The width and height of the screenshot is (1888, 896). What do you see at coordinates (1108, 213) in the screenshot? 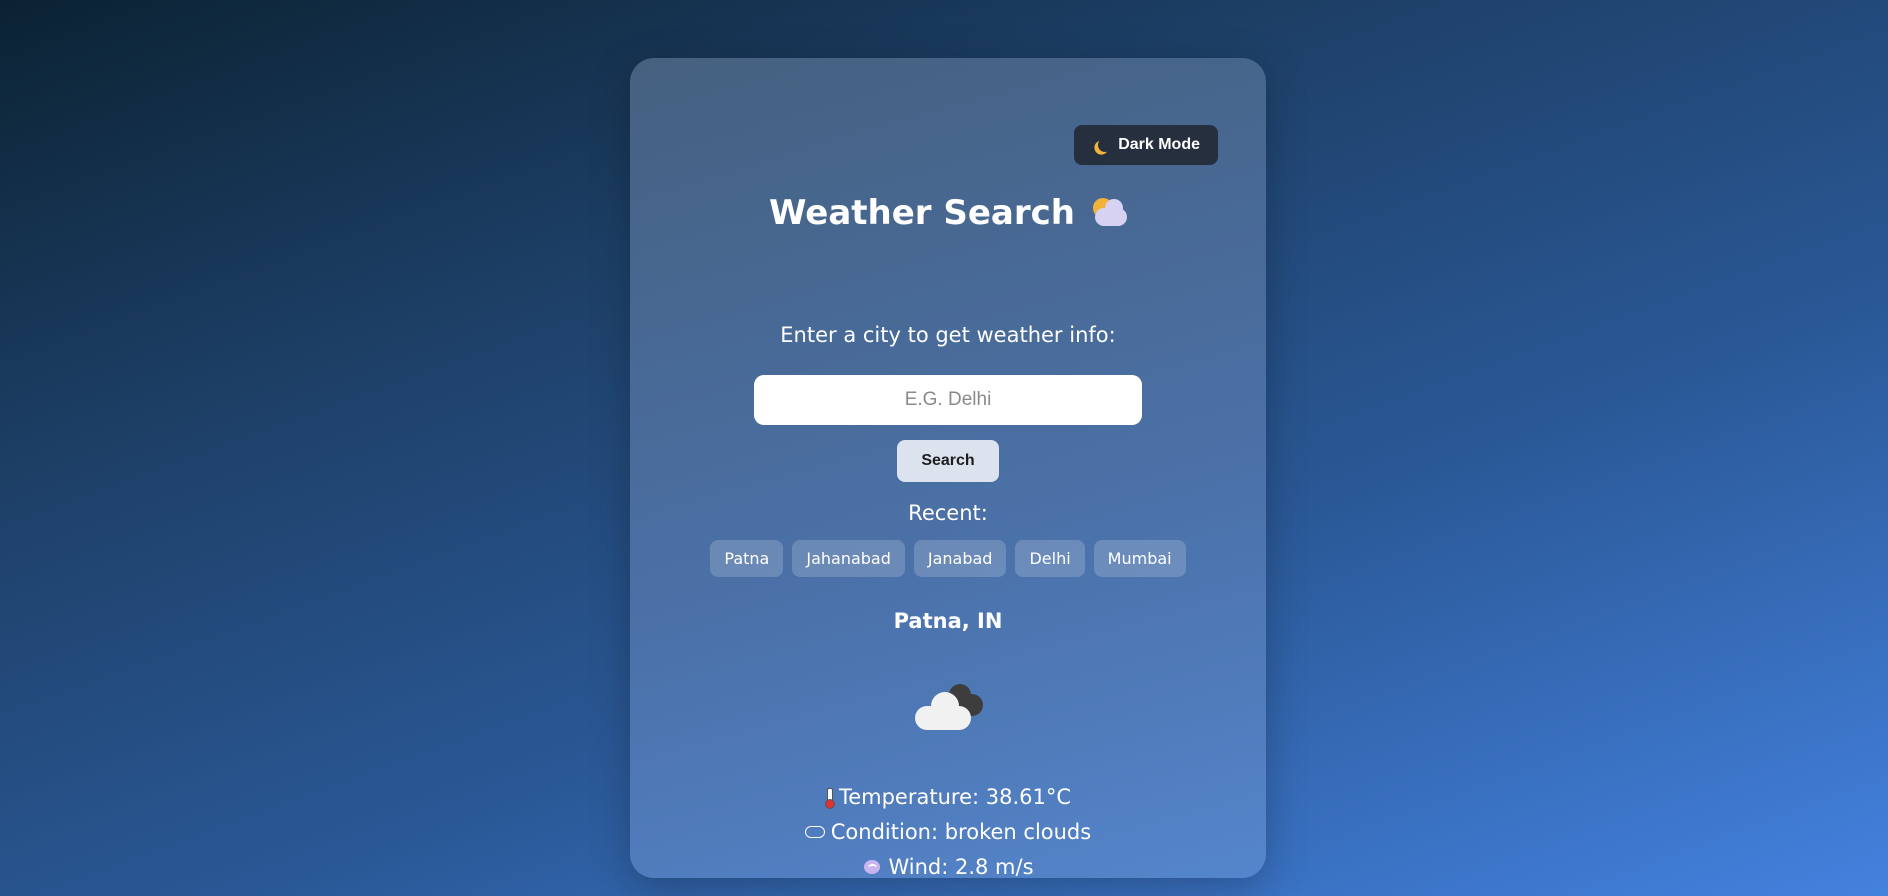
I see `sun-behind-cloud-icon` at bounding box center [1108, 213].